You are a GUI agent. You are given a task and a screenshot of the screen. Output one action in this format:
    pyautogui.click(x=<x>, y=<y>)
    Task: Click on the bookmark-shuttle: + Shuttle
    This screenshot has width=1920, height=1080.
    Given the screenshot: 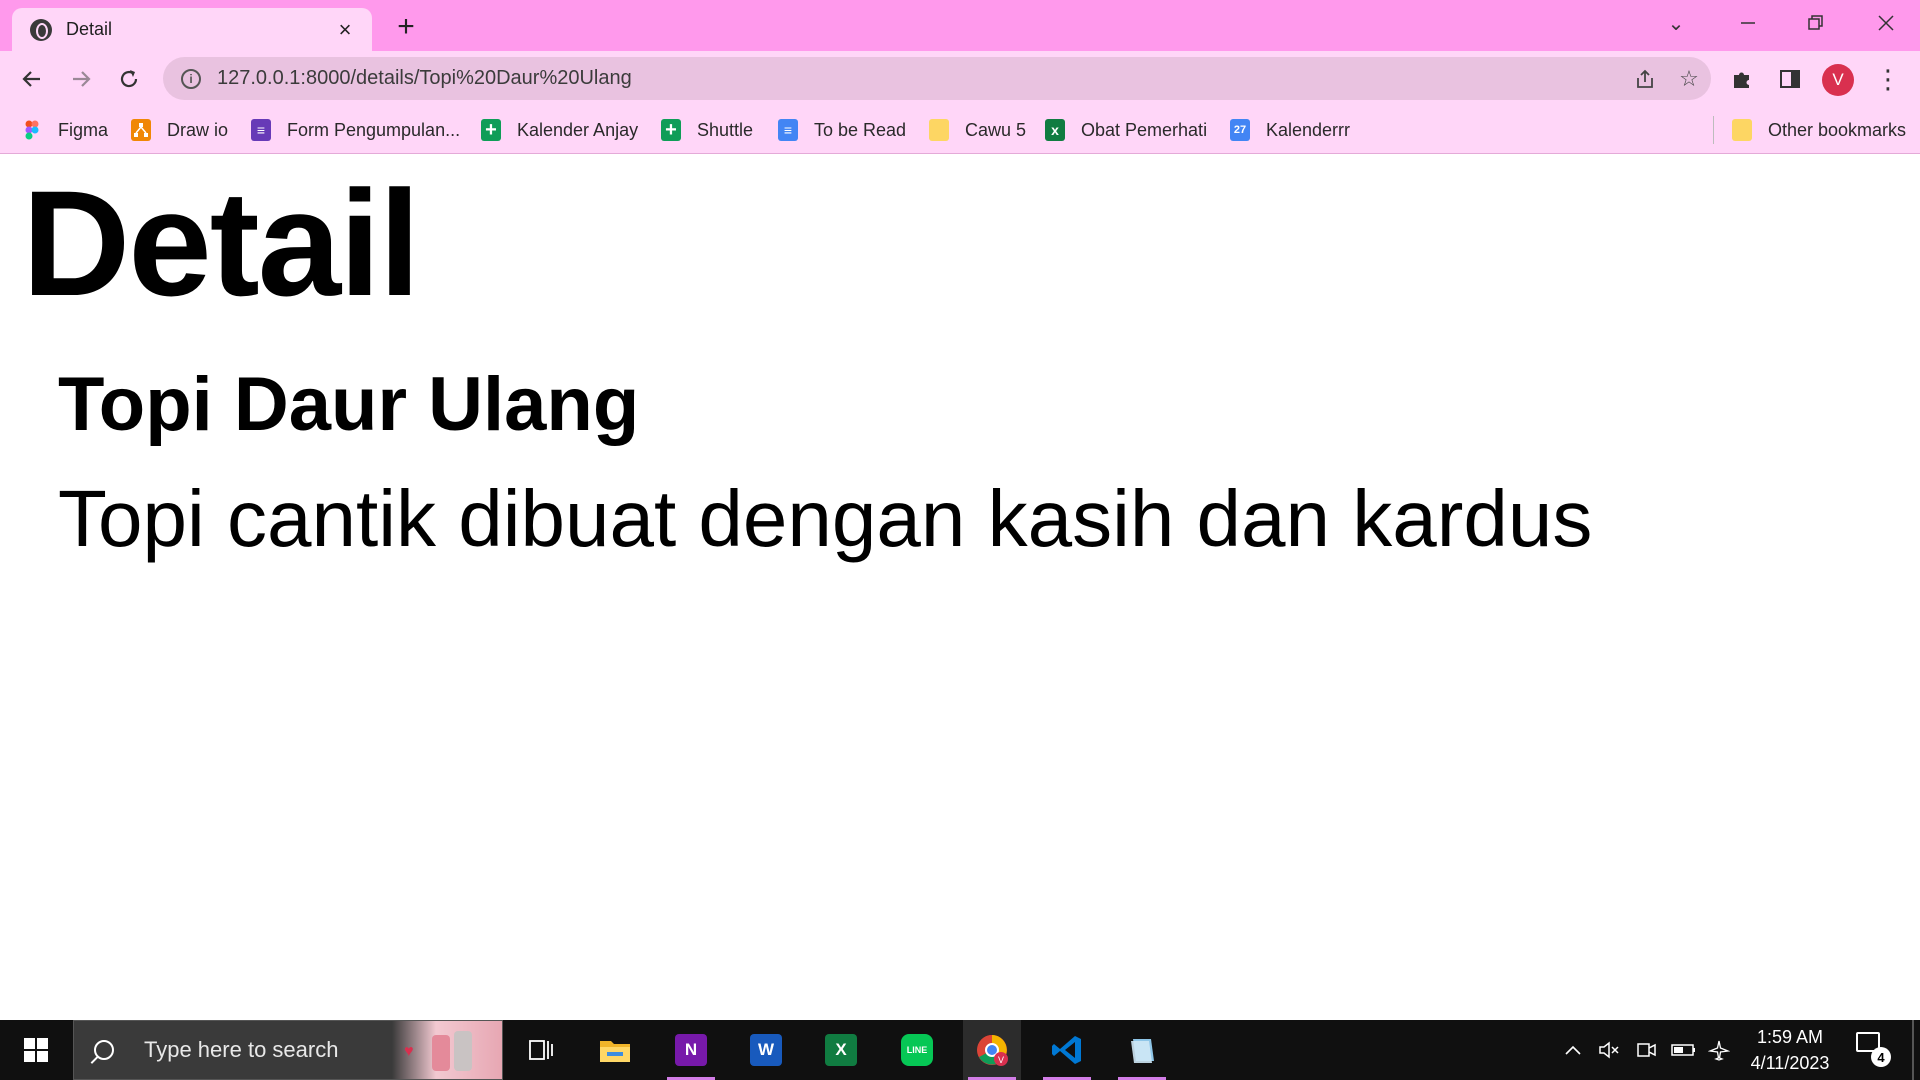 What is the action you would take?
    pyautogui.click(x=707, y=130)
    